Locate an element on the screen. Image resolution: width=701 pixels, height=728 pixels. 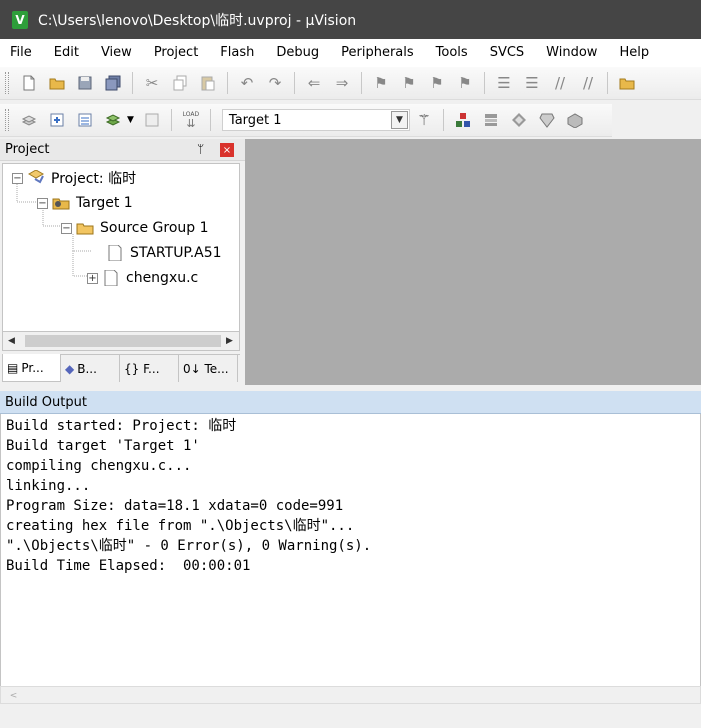
gem-icon is located at coordinates (547, 120).